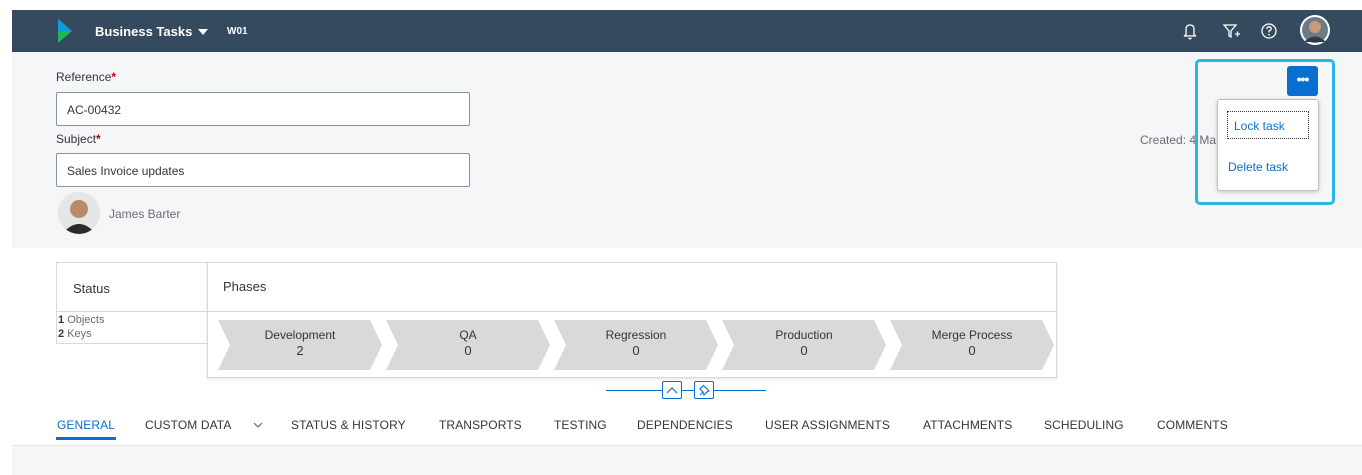 The height and width of the screenshot is (475, 1362). I want to click on status-keys: 2 Keys, so click(75, 334).